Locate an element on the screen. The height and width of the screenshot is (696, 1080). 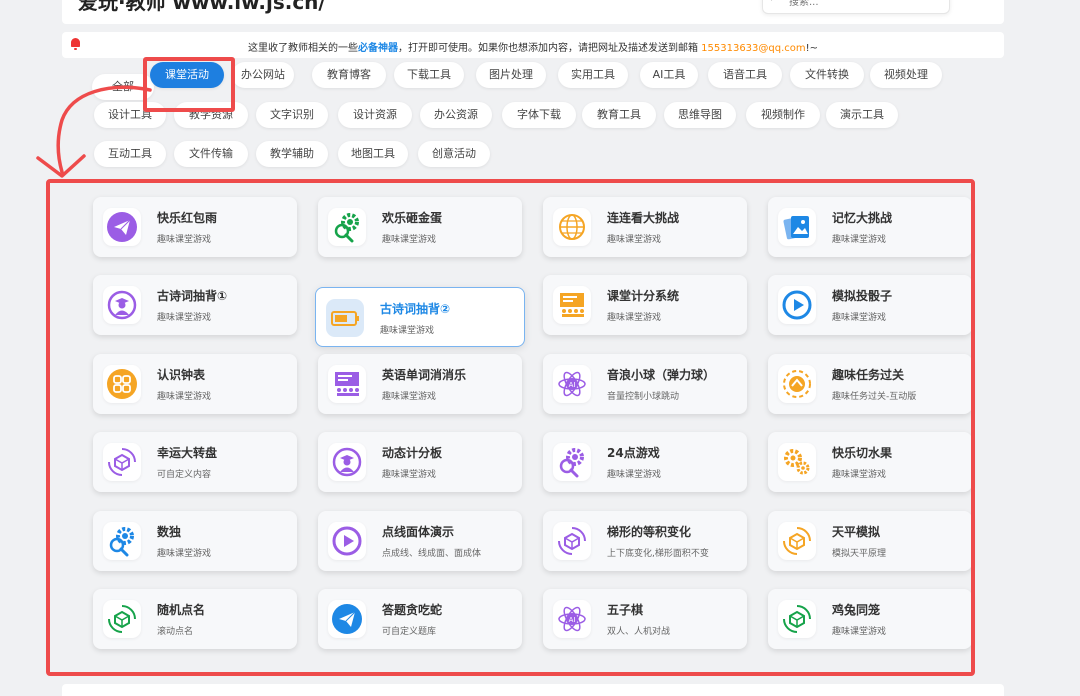
tag-24: 地图工具 is located at coordinates (373, 154).